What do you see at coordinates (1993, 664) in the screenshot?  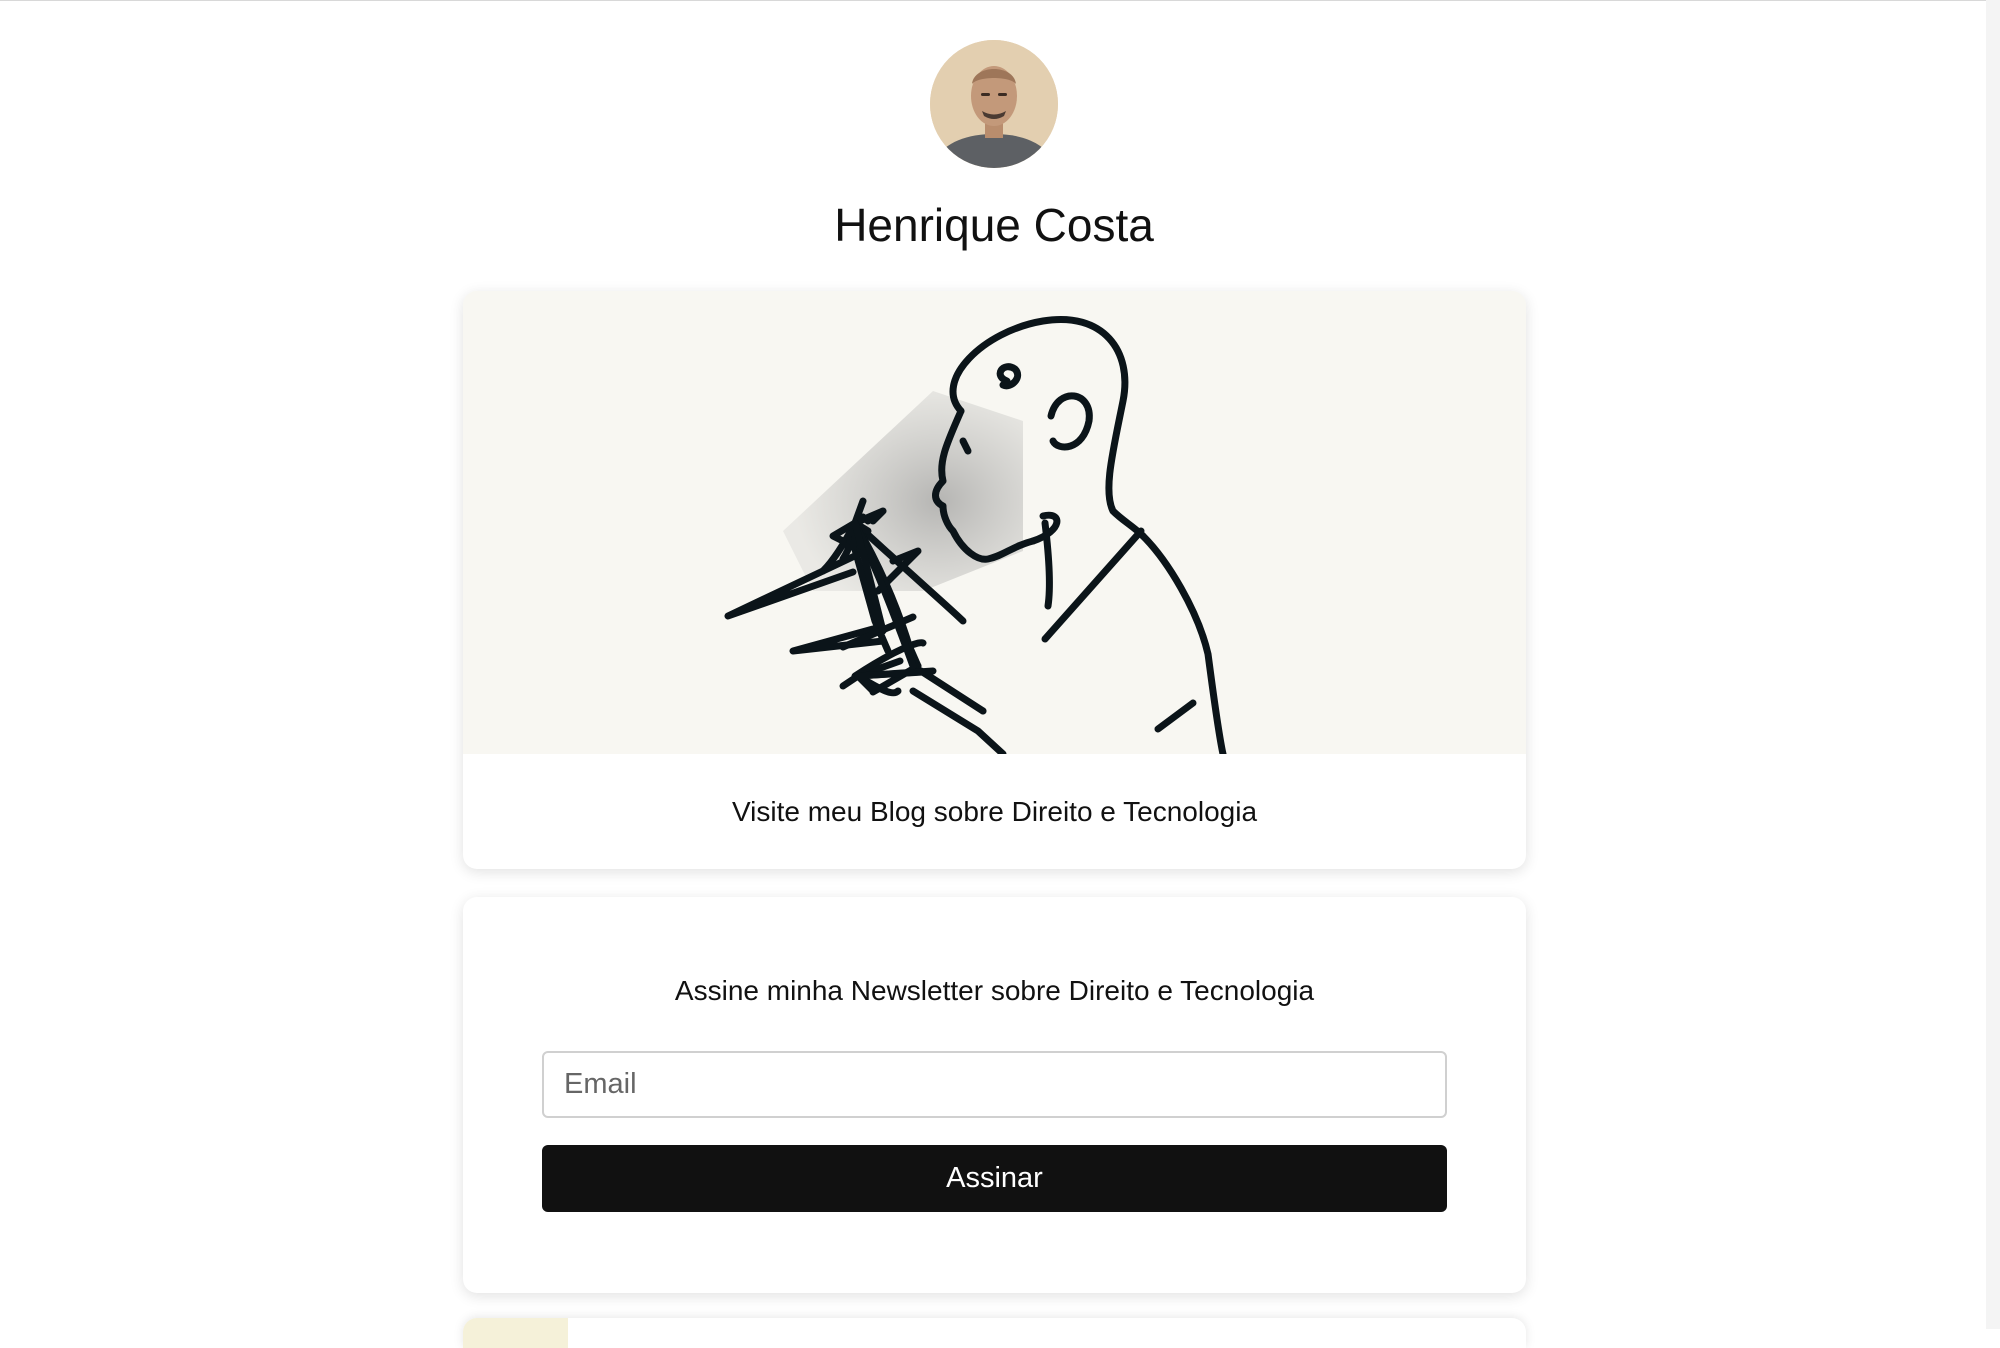 I see `scrollbar-track` at bounding box center [1993, 664].